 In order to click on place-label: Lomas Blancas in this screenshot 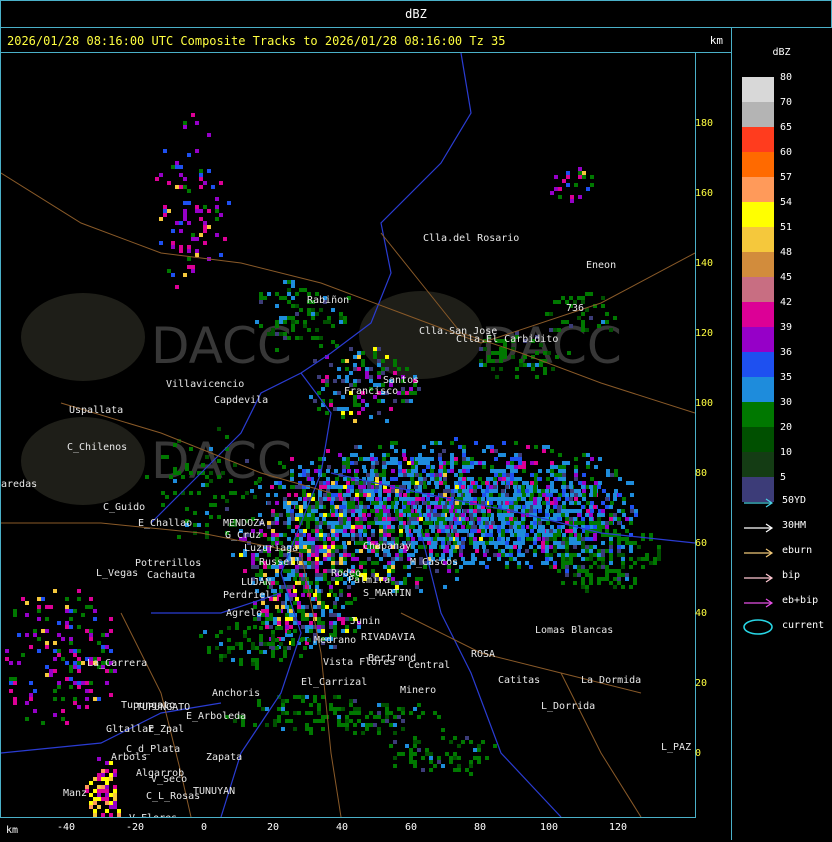, I will do `click(574, 630)`.